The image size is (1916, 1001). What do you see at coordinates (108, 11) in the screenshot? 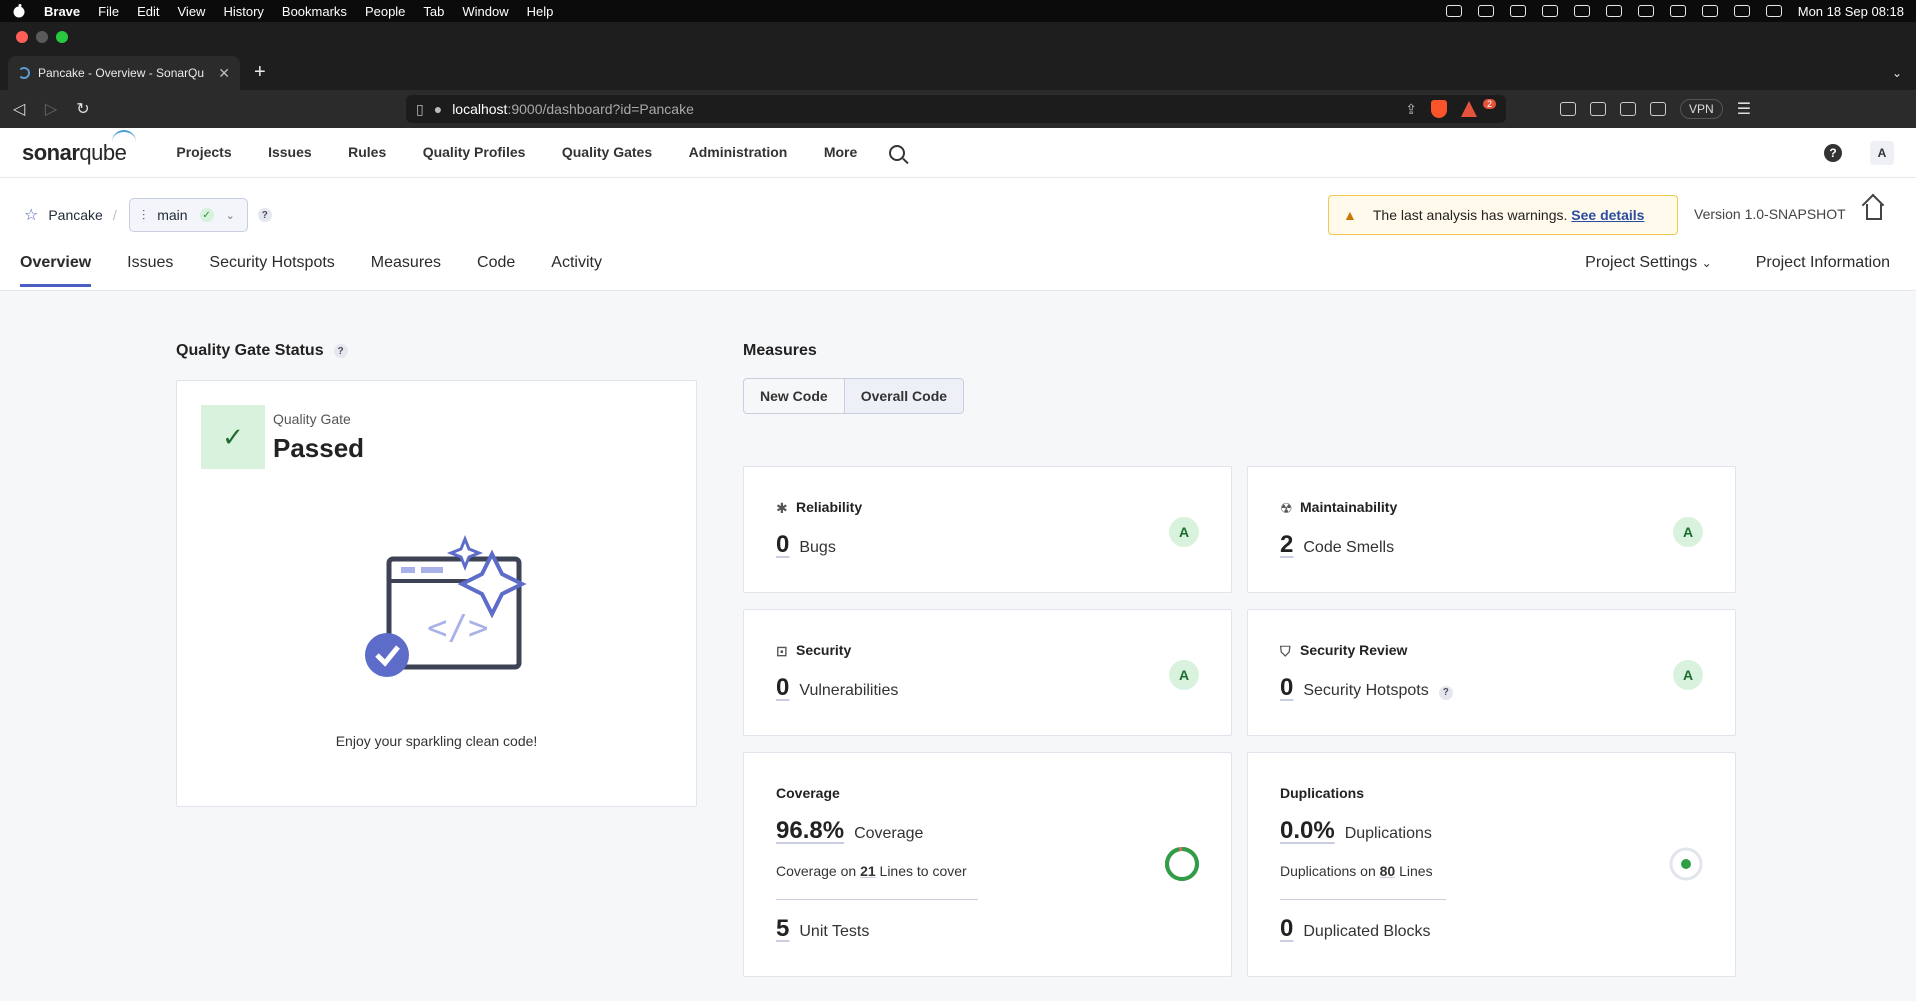
I see `menu-file: File` at bounding box center [108, 11].